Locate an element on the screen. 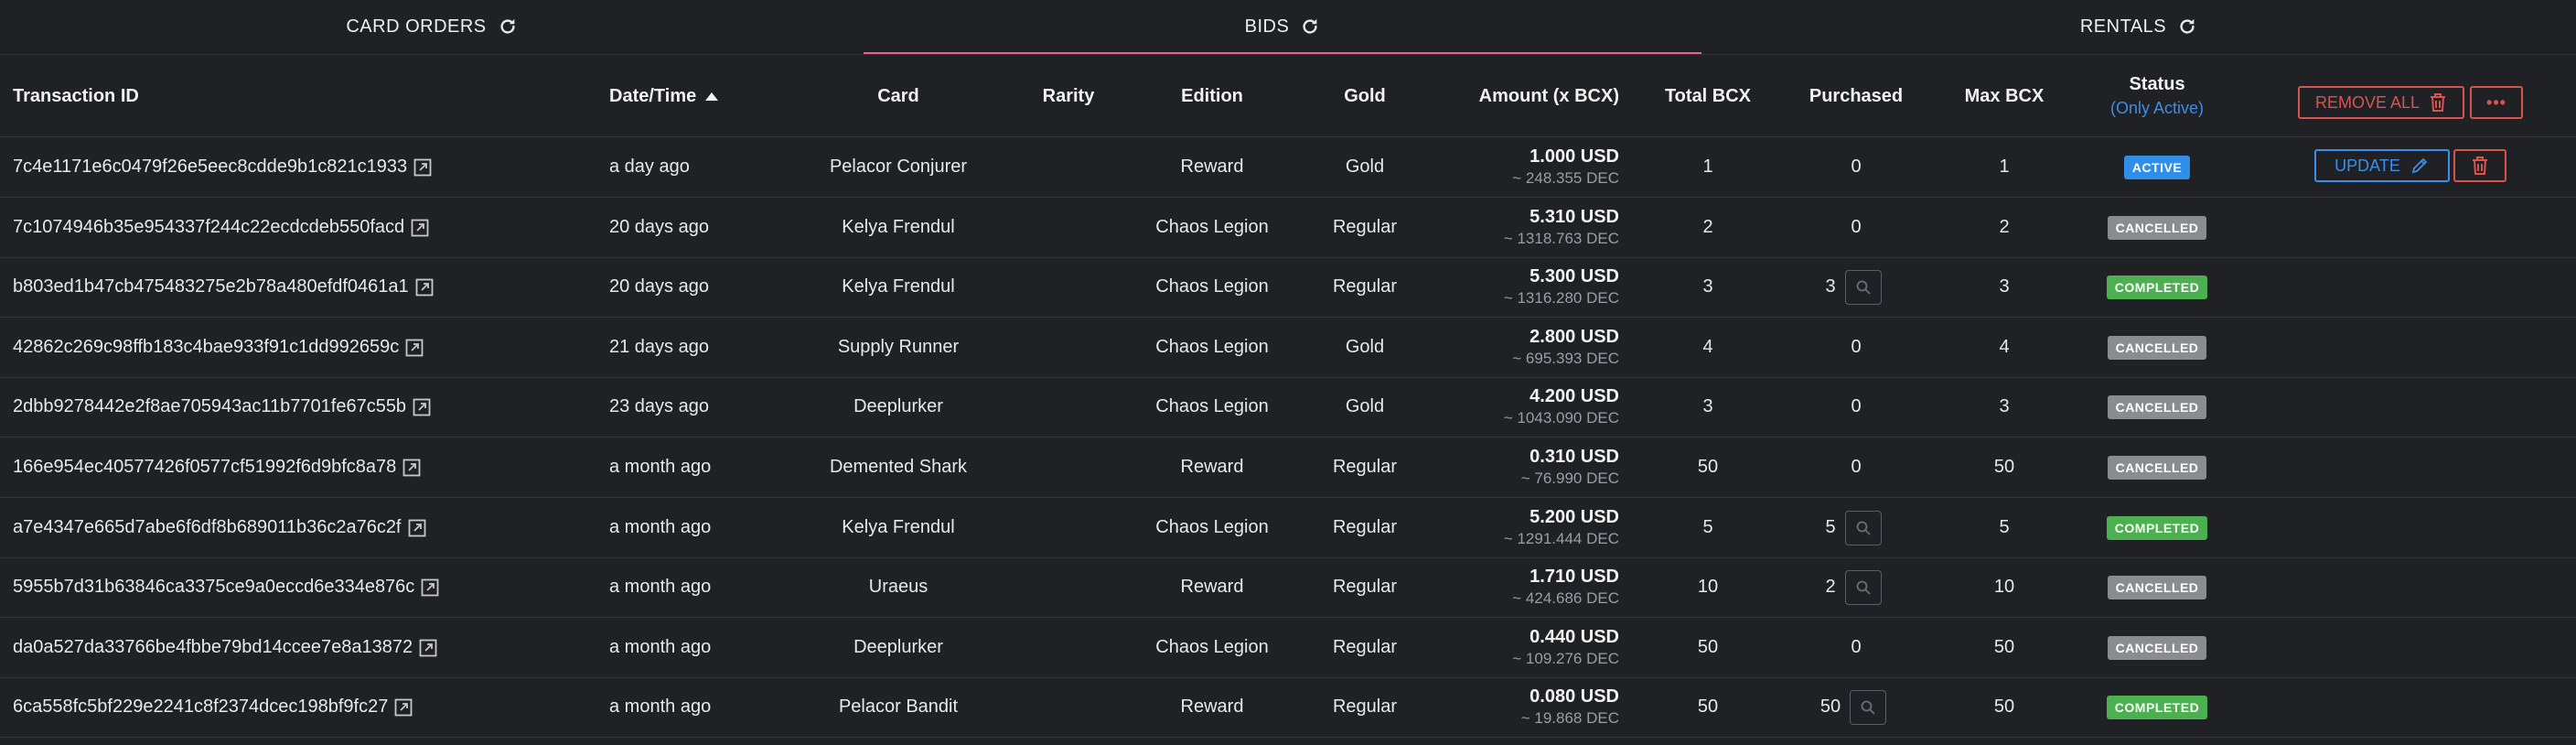 This screenshot has height=745, width=2576. tab-rentals: RENTALS is located at coordinates (2139, 27).